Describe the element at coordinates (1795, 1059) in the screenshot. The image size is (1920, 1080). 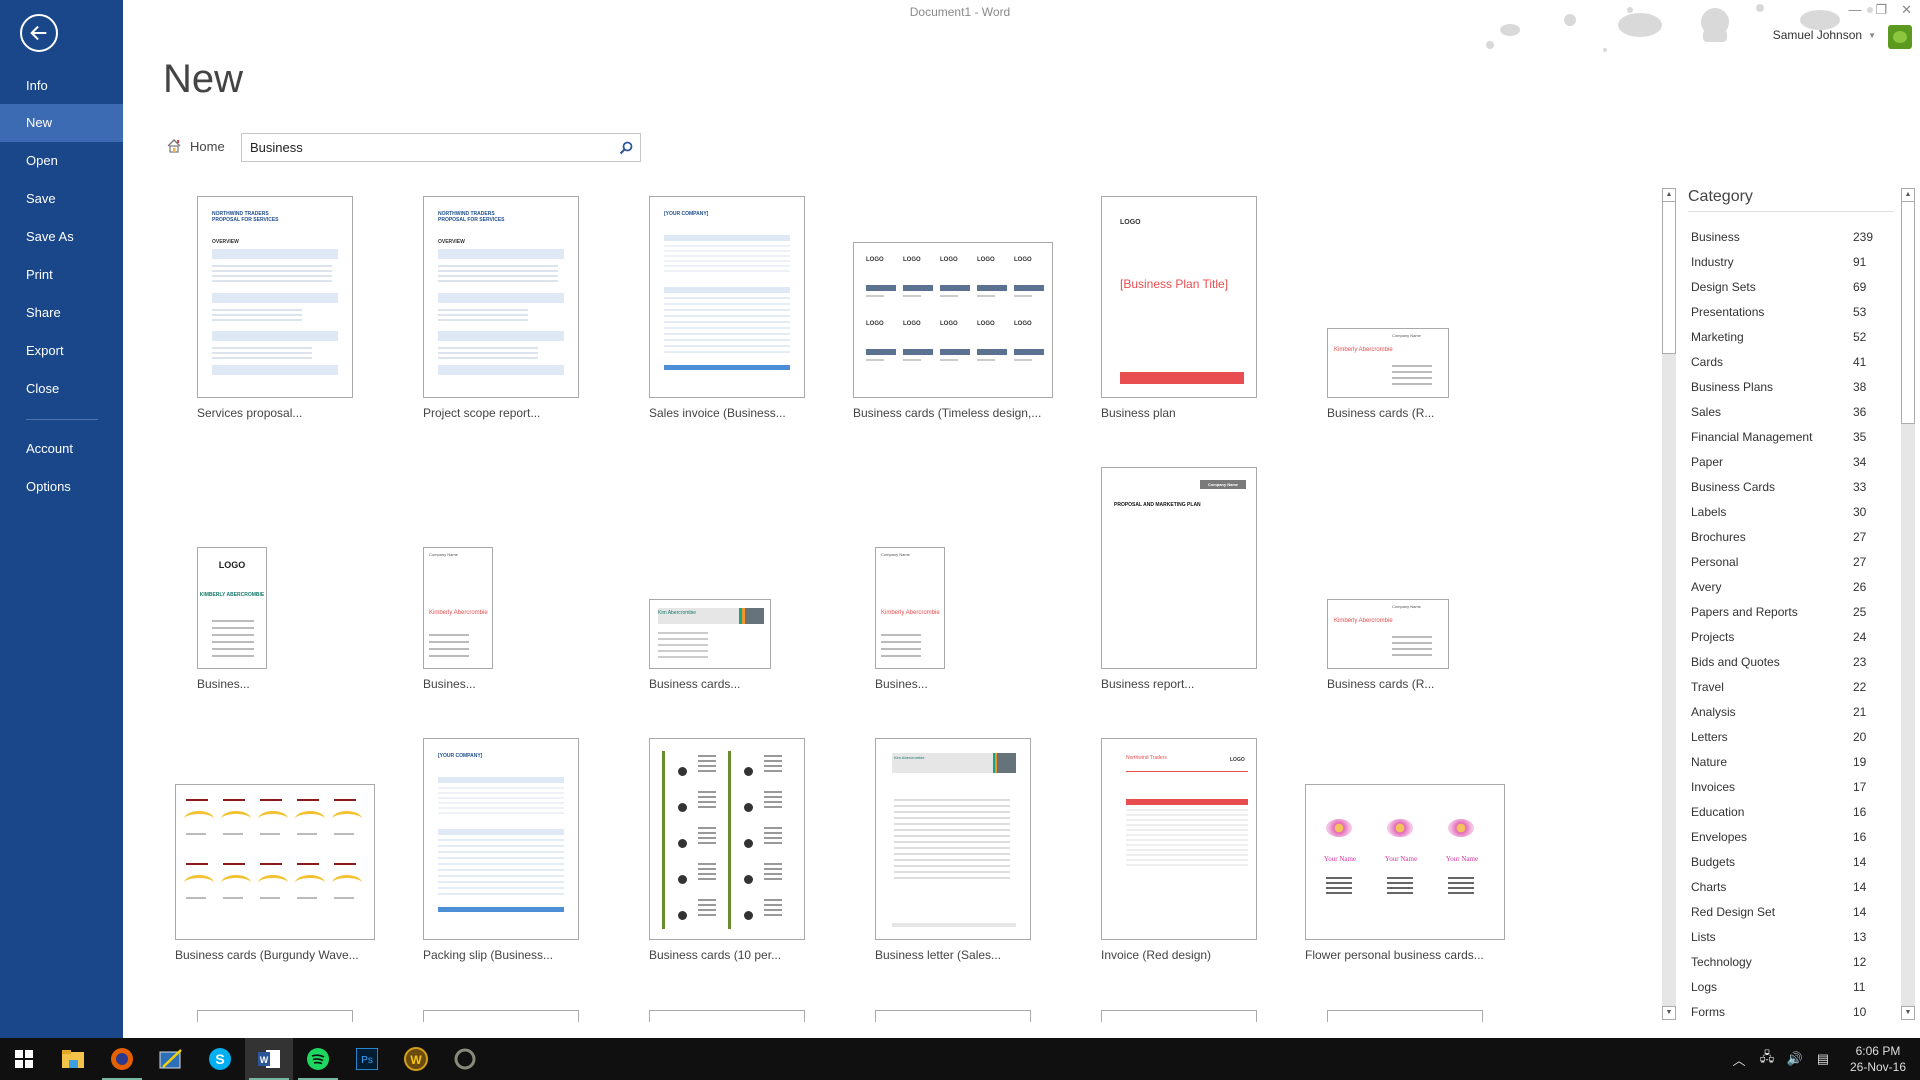
I see `volume-icon: 🔊` at that location.